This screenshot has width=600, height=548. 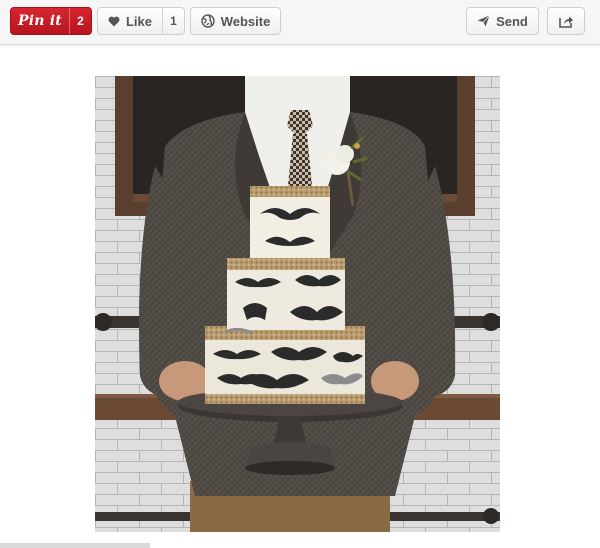 I want to click on pin-count: 2, so click(x=80, y=21).